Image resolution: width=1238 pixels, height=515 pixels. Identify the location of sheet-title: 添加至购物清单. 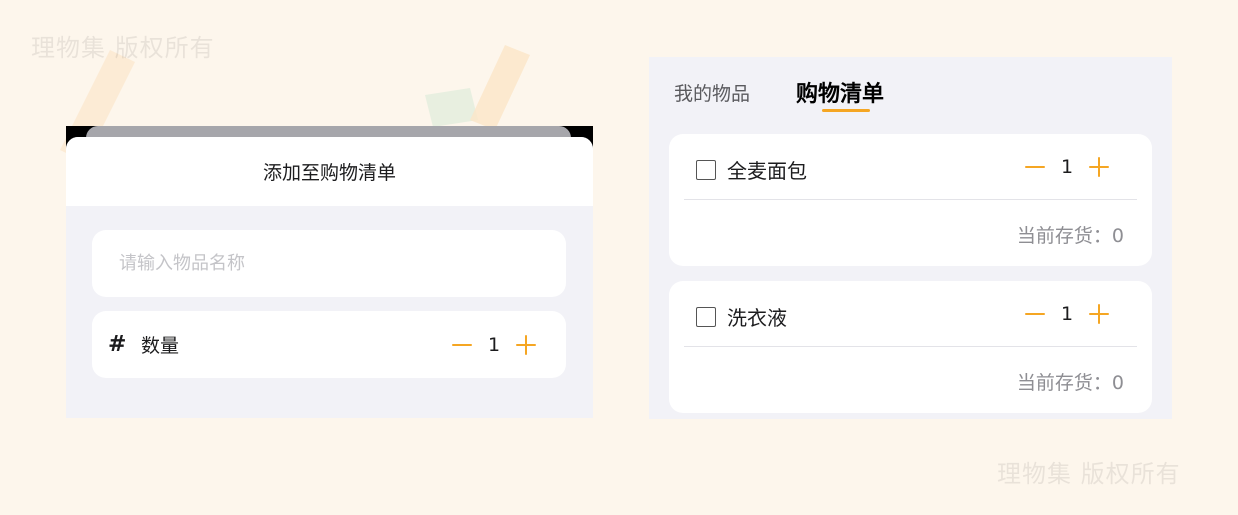
(329, 173).